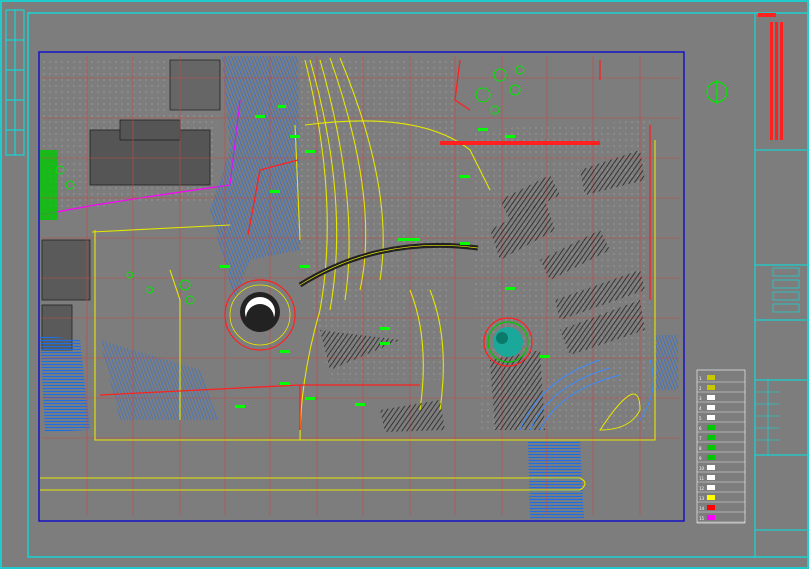  Describe the element at coordinates (702, 518) in the screenshot. I see `legend-row-number: 15` at that location.